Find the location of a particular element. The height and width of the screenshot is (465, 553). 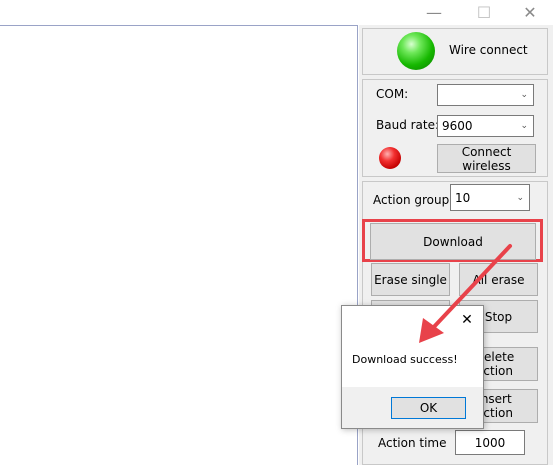

annotation-arrow-icon is located at coordinates (465, 293).